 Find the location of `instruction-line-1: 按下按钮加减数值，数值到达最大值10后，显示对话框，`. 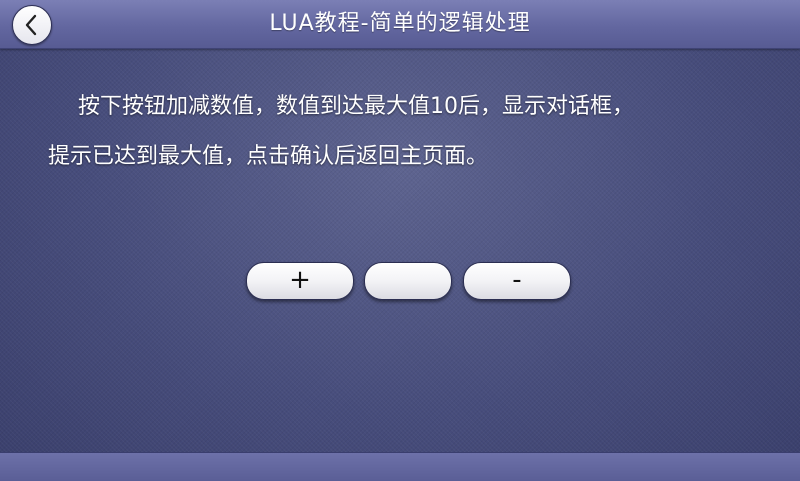

instruction-line-1: 按下按钮加减数值，数值到达最大值10后，显示对话框， is located at coordinates (356, 106).